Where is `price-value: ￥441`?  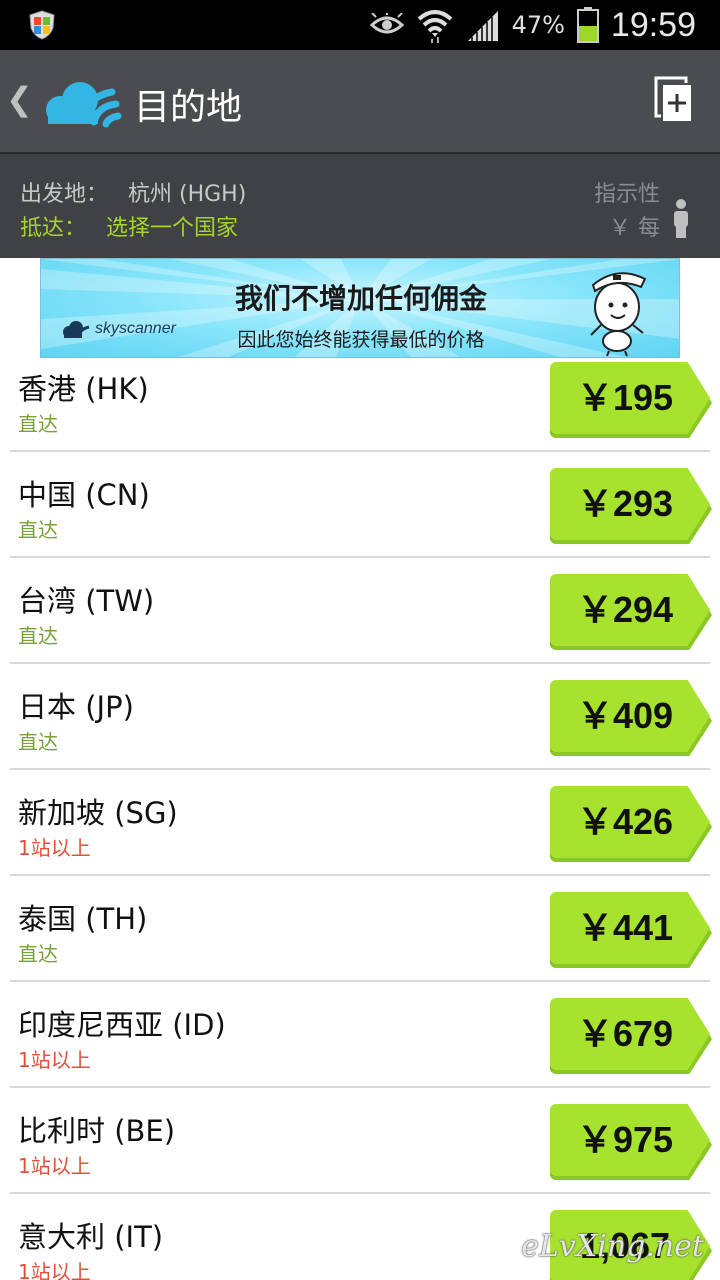 price-value: ￥441 is located at coordinates (625, 927).